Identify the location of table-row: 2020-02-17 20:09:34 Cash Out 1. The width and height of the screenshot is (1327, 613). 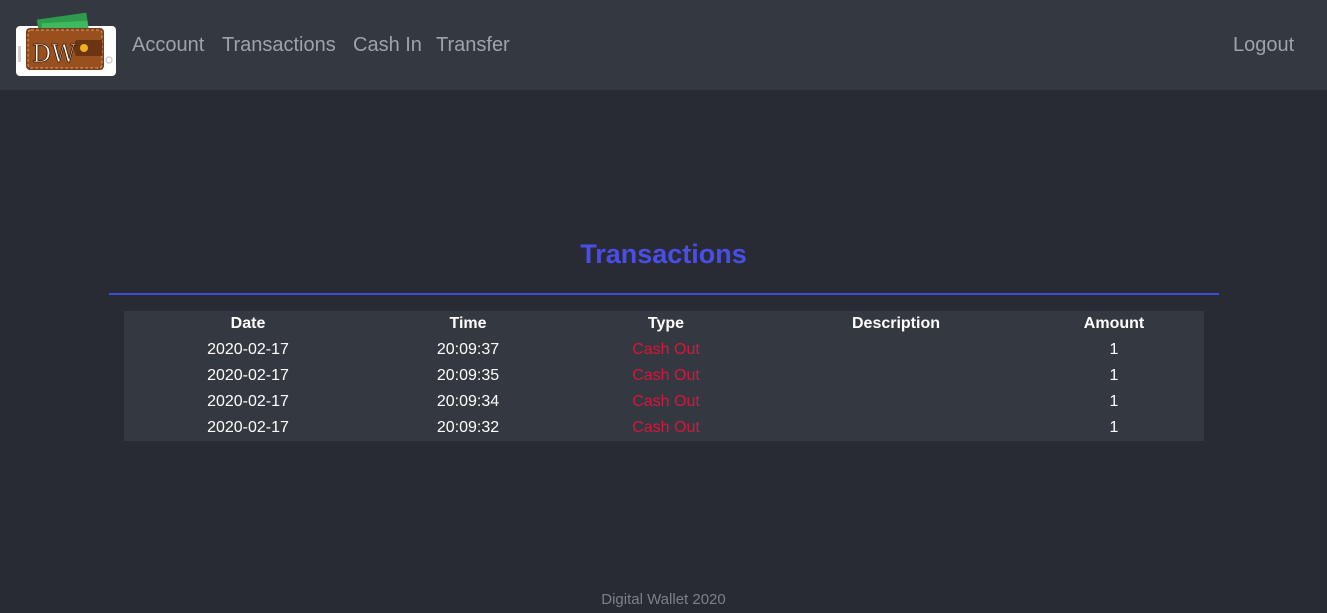
(664, 402).